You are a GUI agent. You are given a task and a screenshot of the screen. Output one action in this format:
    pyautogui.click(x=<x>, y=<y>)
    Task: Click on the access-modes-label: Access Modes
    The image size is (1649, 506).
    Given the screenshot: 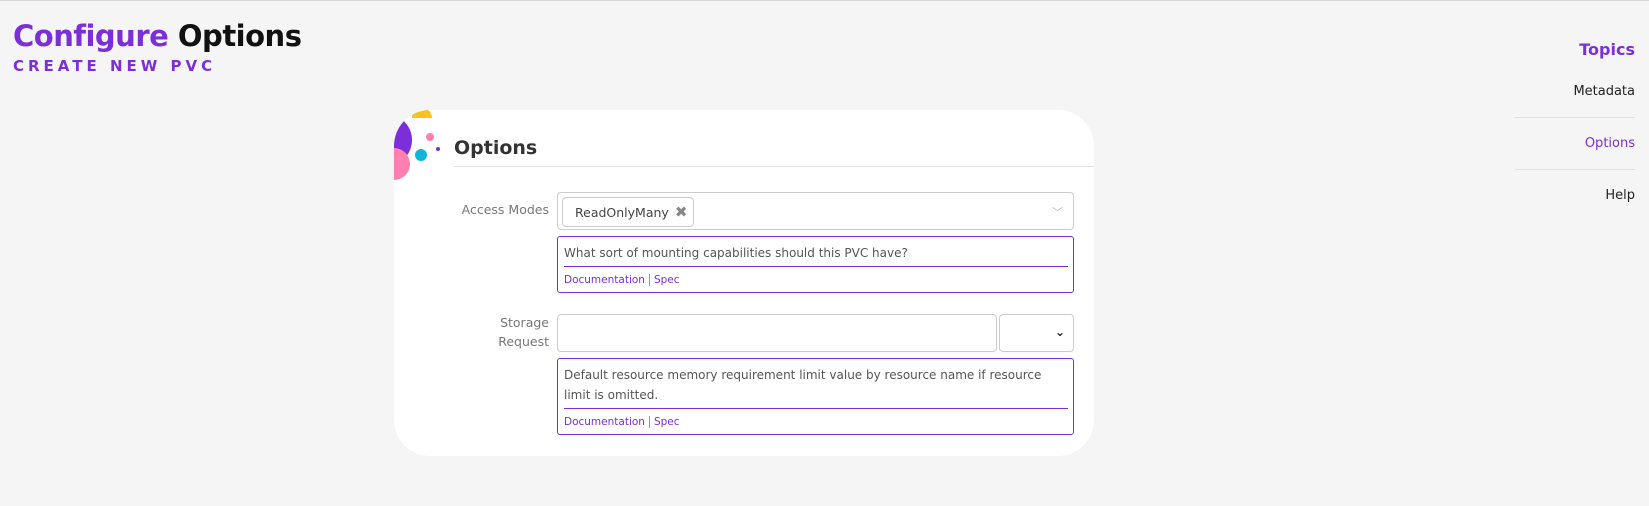 What is the action you would take?
    pyautogui.click(x=505, y=209)
    